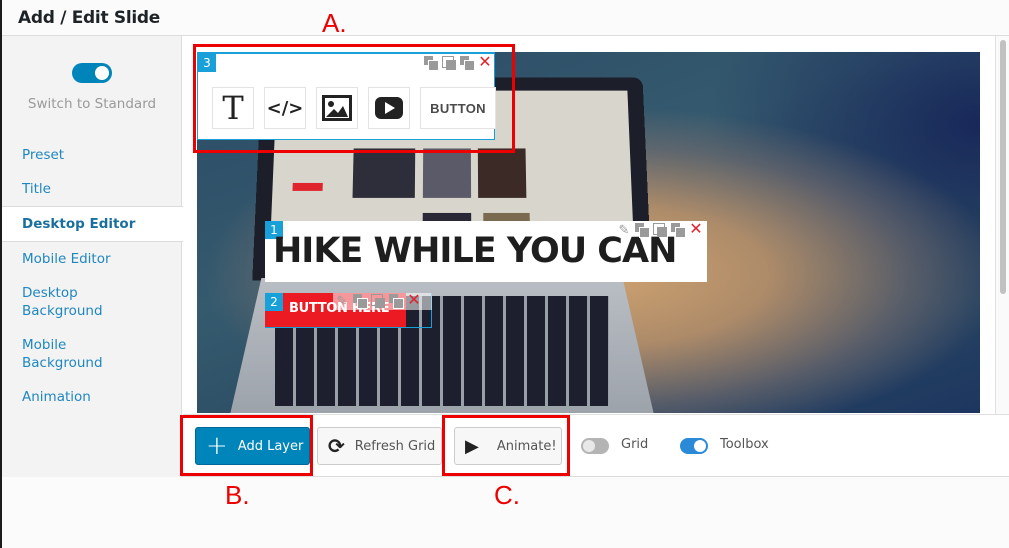 This screenshot has height=548, width=1009. Describe the element at coordinates (89, 18) in the screenshot. I see `page-title: Add / Edit Slide` at that location.